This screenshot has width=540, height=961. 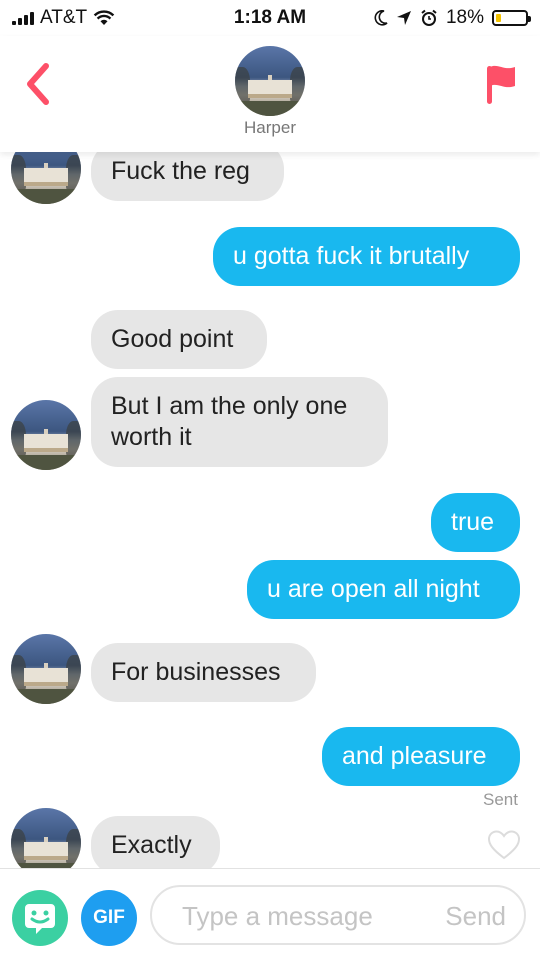 What do you see at coordinates (179, 339) in the screenshot?
I see `message-incoming: Good point` at bounding box center [179, 339].